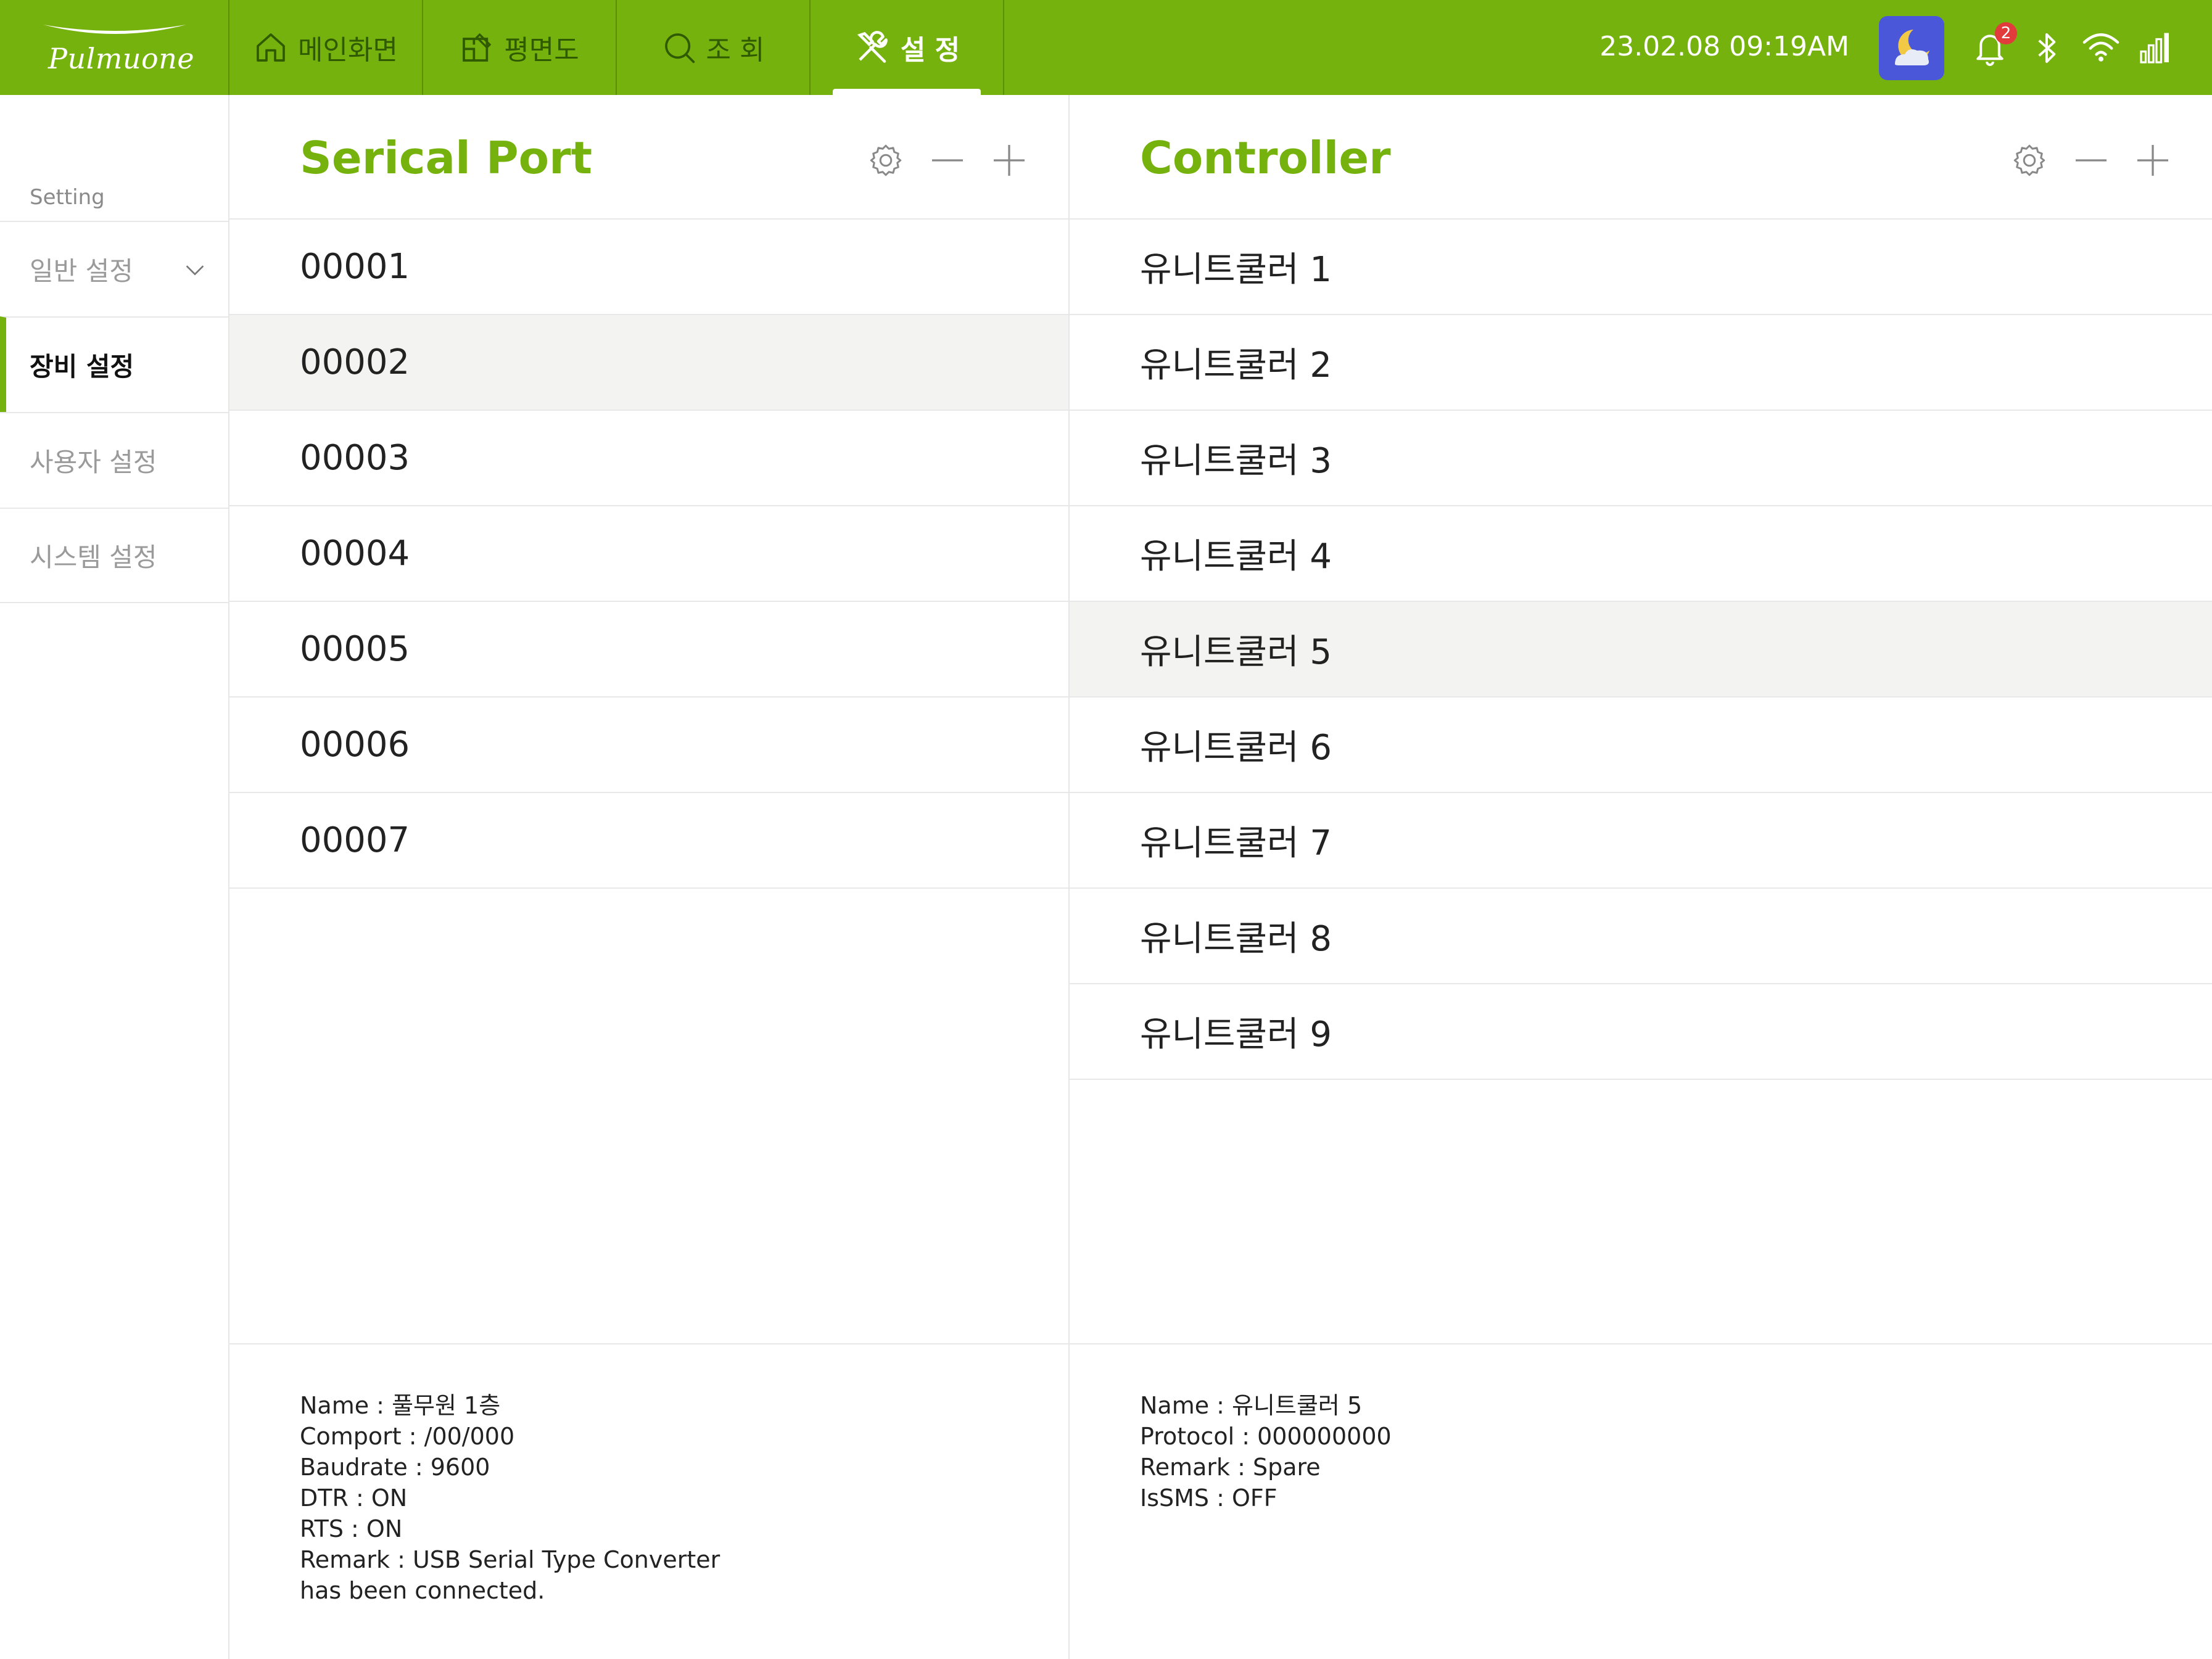 Image resolution: width=2212 pixels, height=1659 pixels. I want to click on controller-row-label: 유니트쿨러 1, so click(1236, 270).